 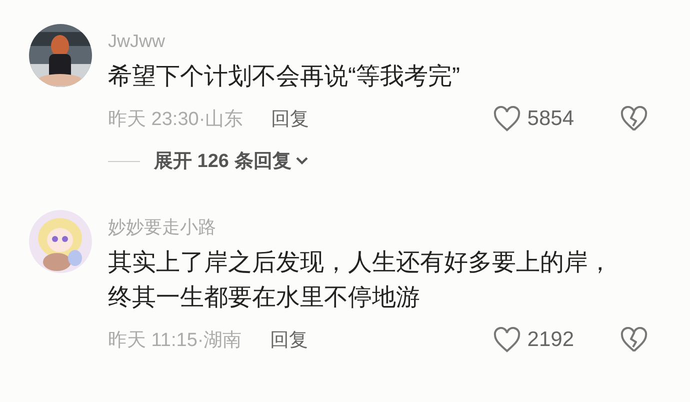 What do you see at coordinates (302, 161) in the screenshot?
I see `chevron-down-icon` at bounding box center [302, 161].